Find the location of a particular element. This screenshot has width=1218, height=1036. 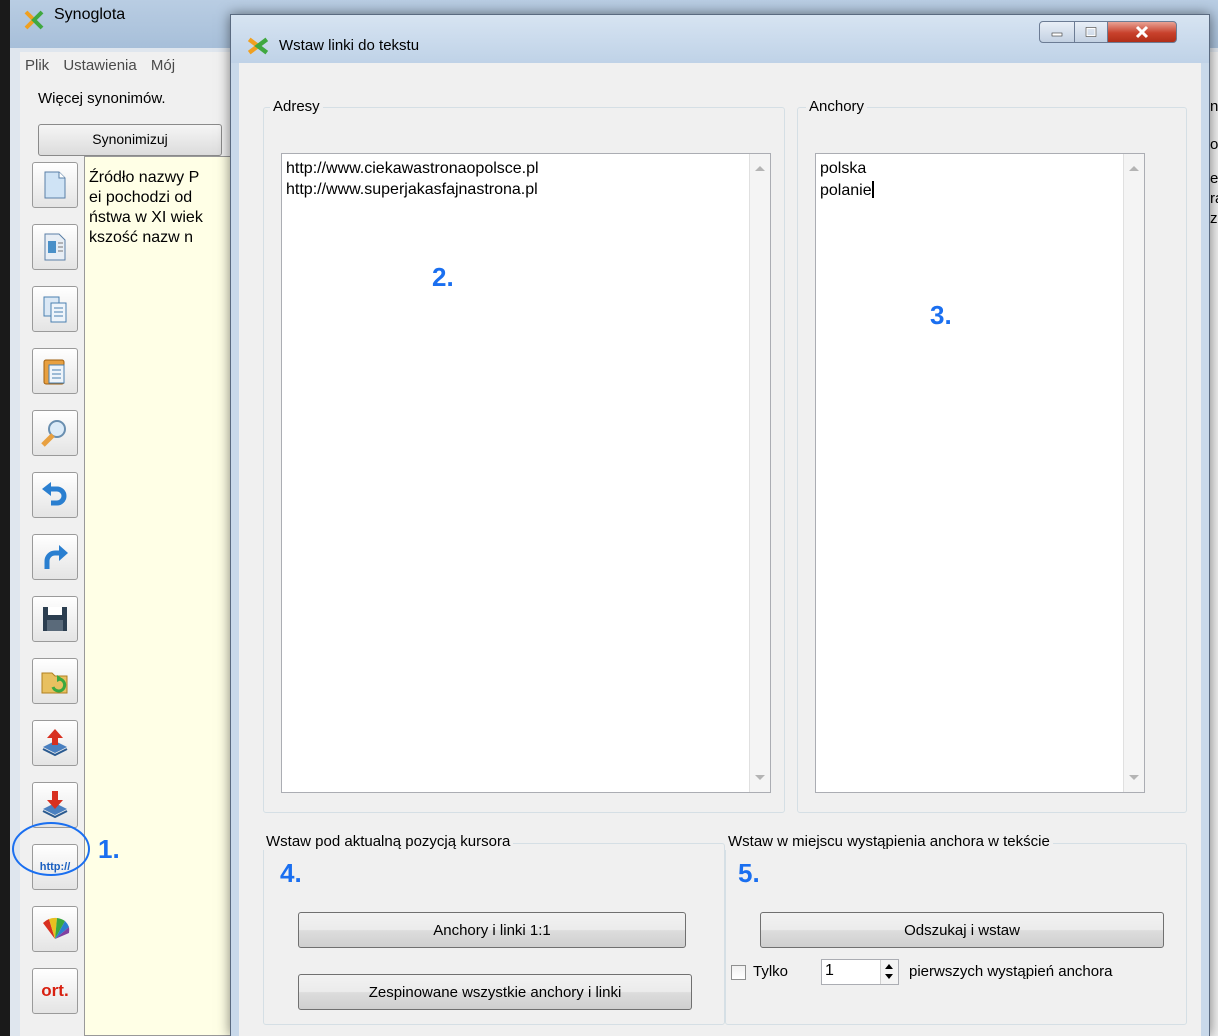

save-button is located at coordinates (55, 619).